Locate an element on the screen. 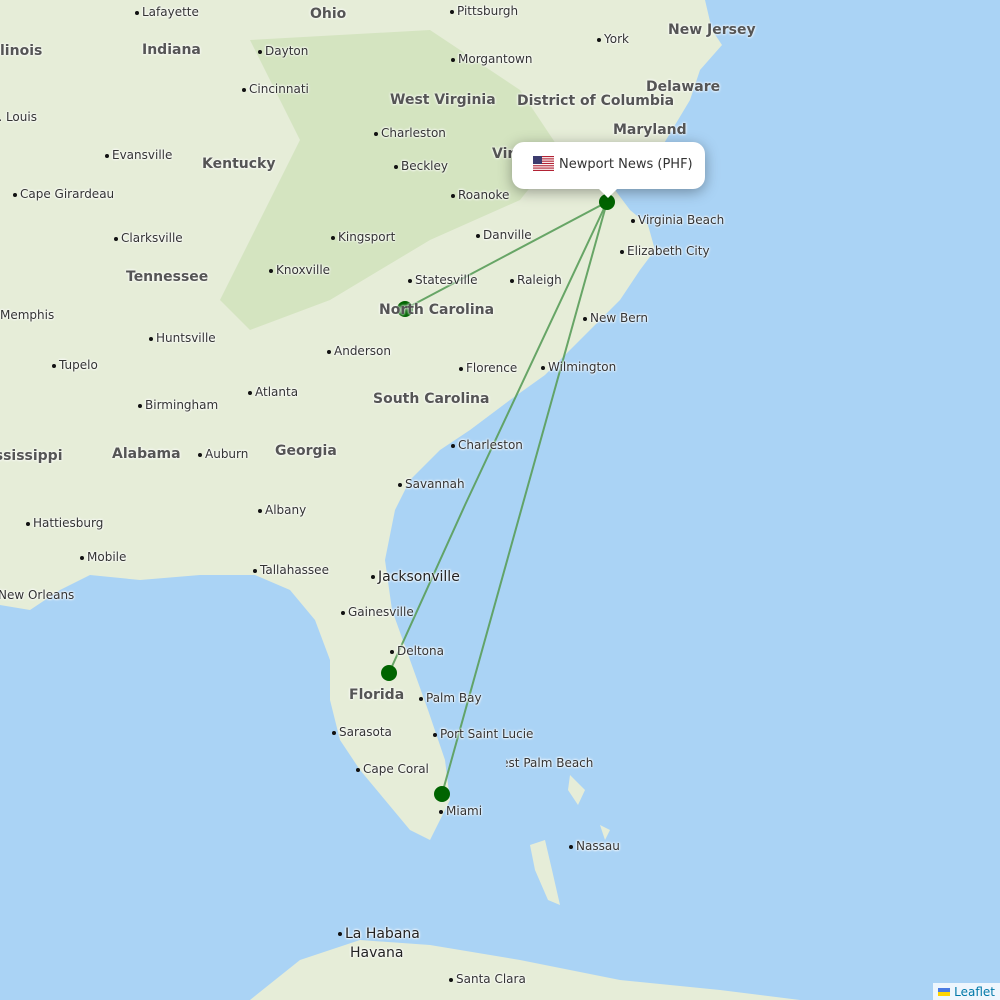 The height and width of the screenshot is (1000, 1000). city-label: Albany is located at coordinates (282, 510).